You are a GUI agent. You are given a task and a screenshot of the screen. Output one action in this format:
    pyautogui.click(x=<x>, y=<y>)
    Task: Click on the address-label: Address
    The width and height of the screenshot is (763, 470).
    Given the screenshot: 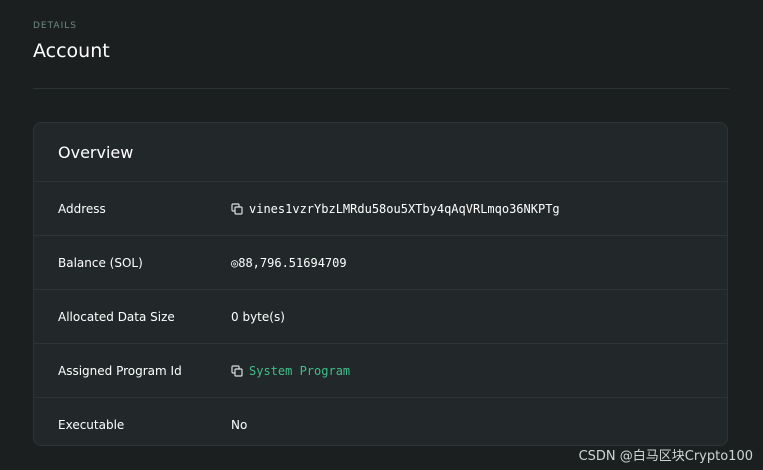 What is the action you would take?
    pyautogui.click(x=82, y=208)
    